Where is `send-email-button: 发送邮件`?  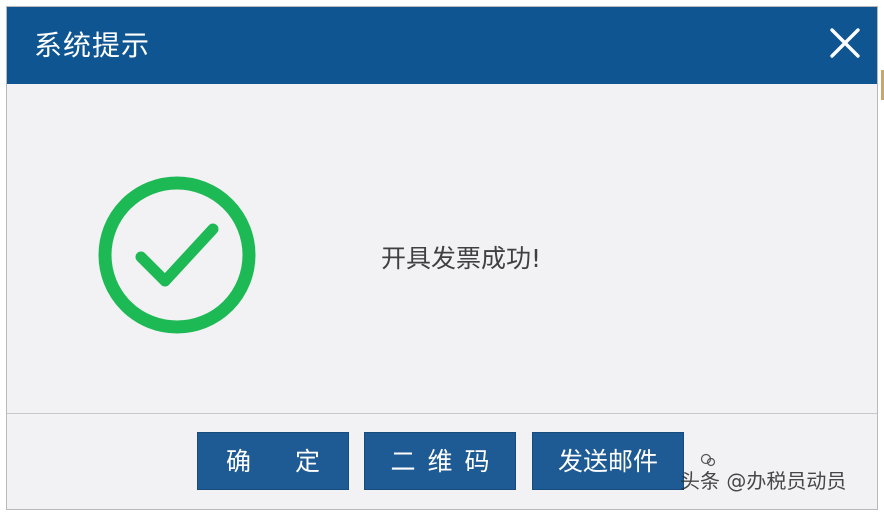
send-email-button: 发送邮件 is located at coordinates (608, 461).